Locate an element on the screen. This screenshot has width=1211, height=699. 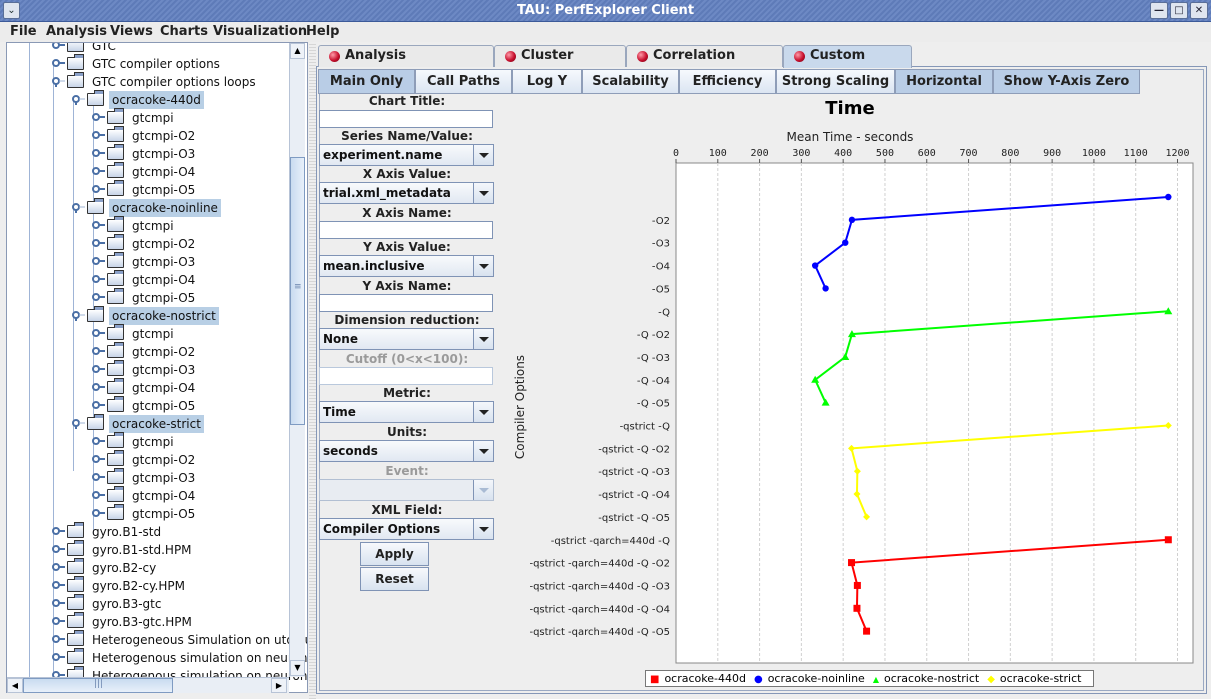
x-tick-label: 1200 is located at coordinates (1177, 153).